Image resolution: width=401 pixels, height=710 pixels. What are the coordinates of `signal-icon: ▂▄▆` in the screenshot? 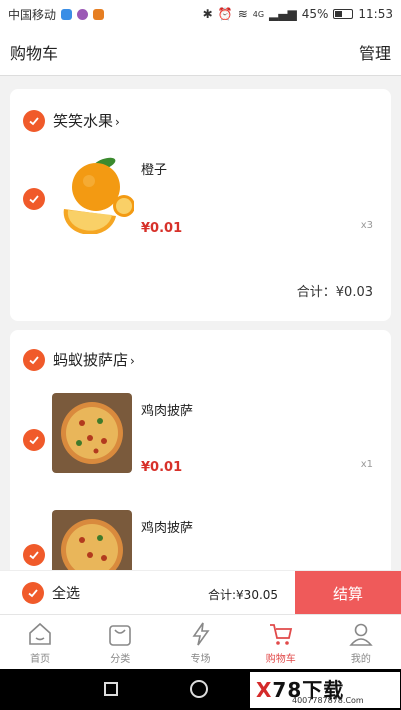 It's located at (283, 14).